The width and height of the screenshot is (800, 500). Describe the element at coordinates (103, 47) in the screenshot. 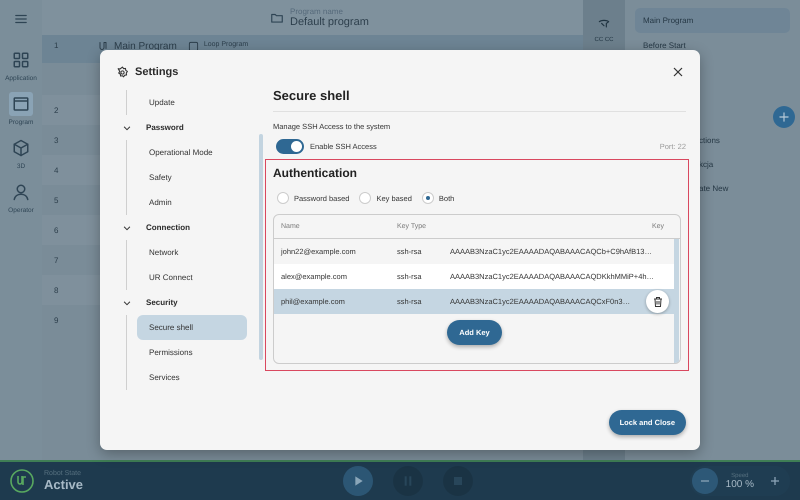

I see `robot-icon` at that location.